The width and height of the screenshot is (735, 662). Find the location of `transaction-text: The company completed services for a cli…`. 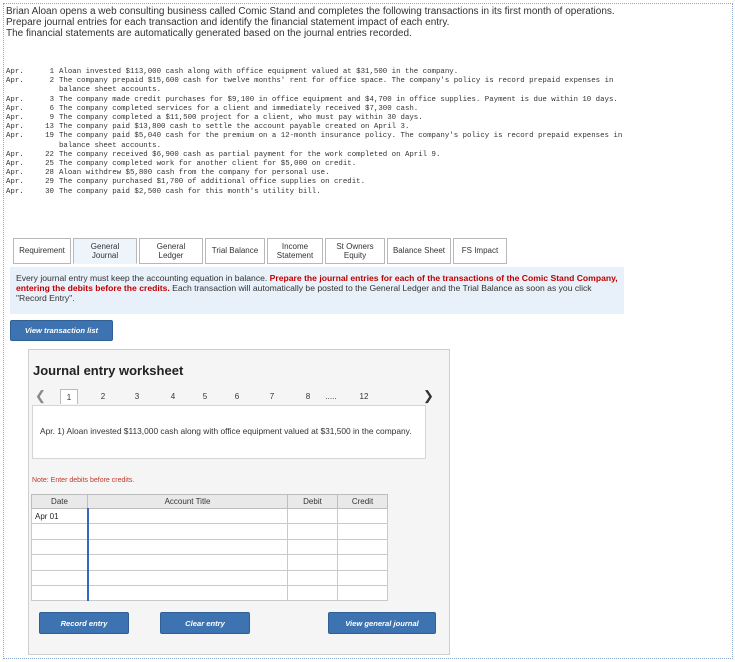

transaction-text: The company completed services for a cli… is located at coordinates (239, 108).